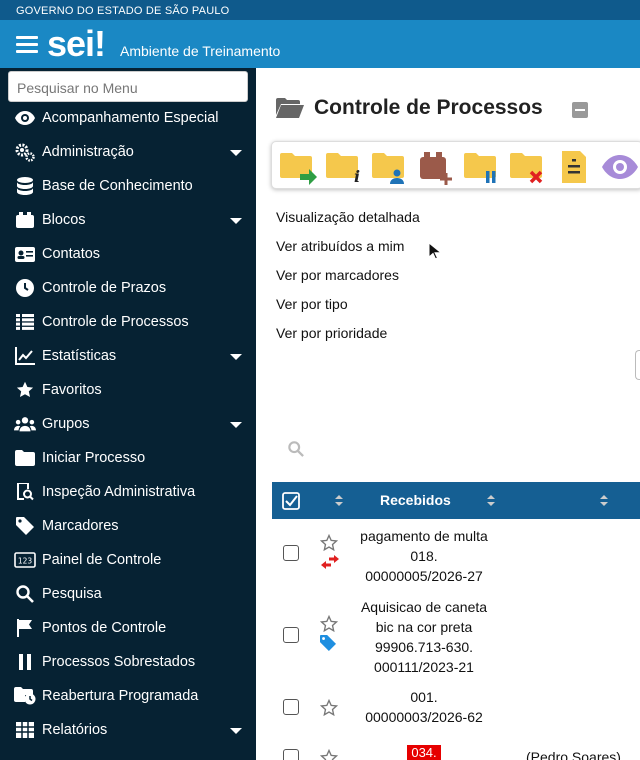 Image resolution: width=640 pixels, height=760 pixels. What do you see at coordinates (637, 365) in the screenshot?
I see `side-panel-handle` at bounding box center [637, 365].